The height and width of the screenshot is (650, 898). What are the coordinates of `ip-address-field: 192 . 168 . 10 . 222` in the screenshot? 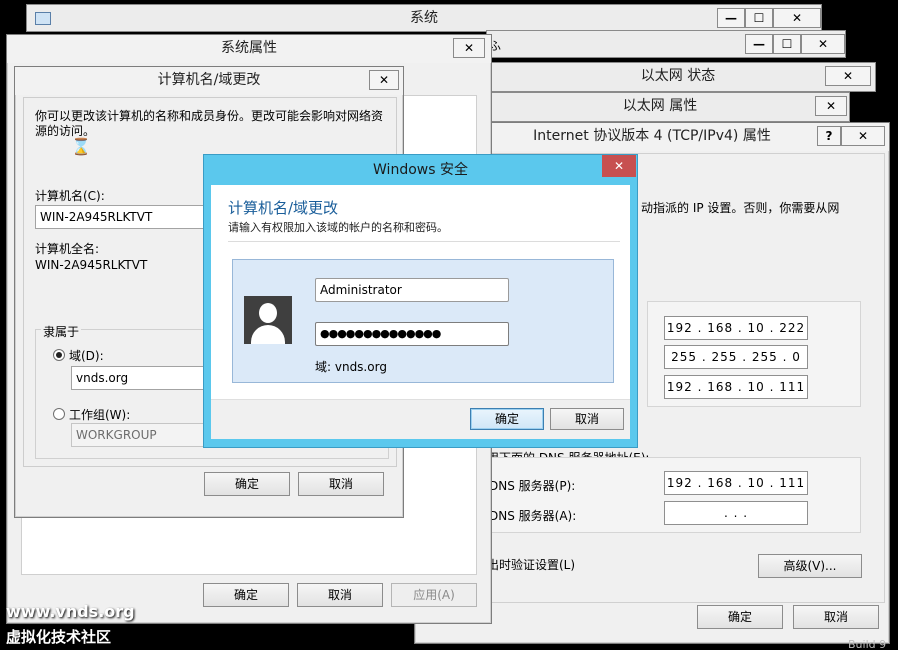 It's located at (736, 328).